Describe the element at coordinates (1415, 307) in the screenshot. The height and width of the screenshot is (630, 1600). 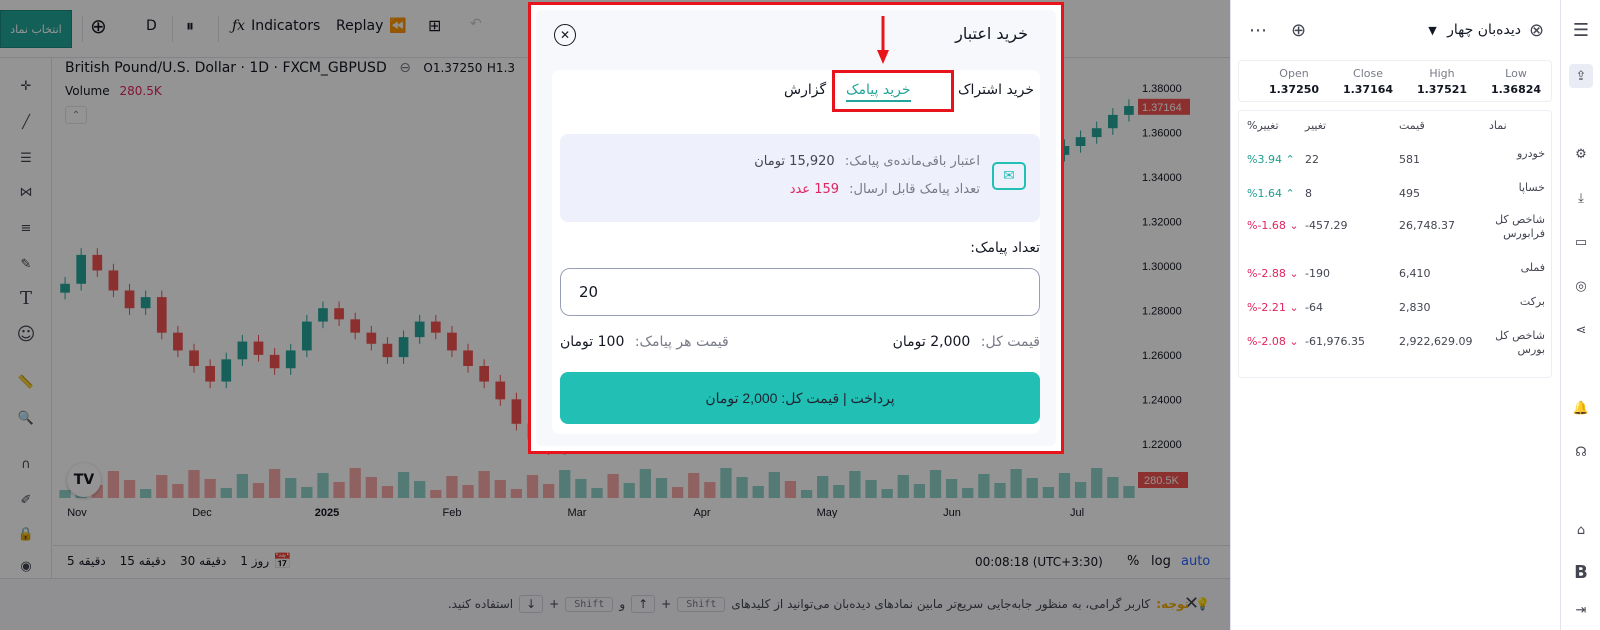
I see `symbol-price: 2,830` at that location.